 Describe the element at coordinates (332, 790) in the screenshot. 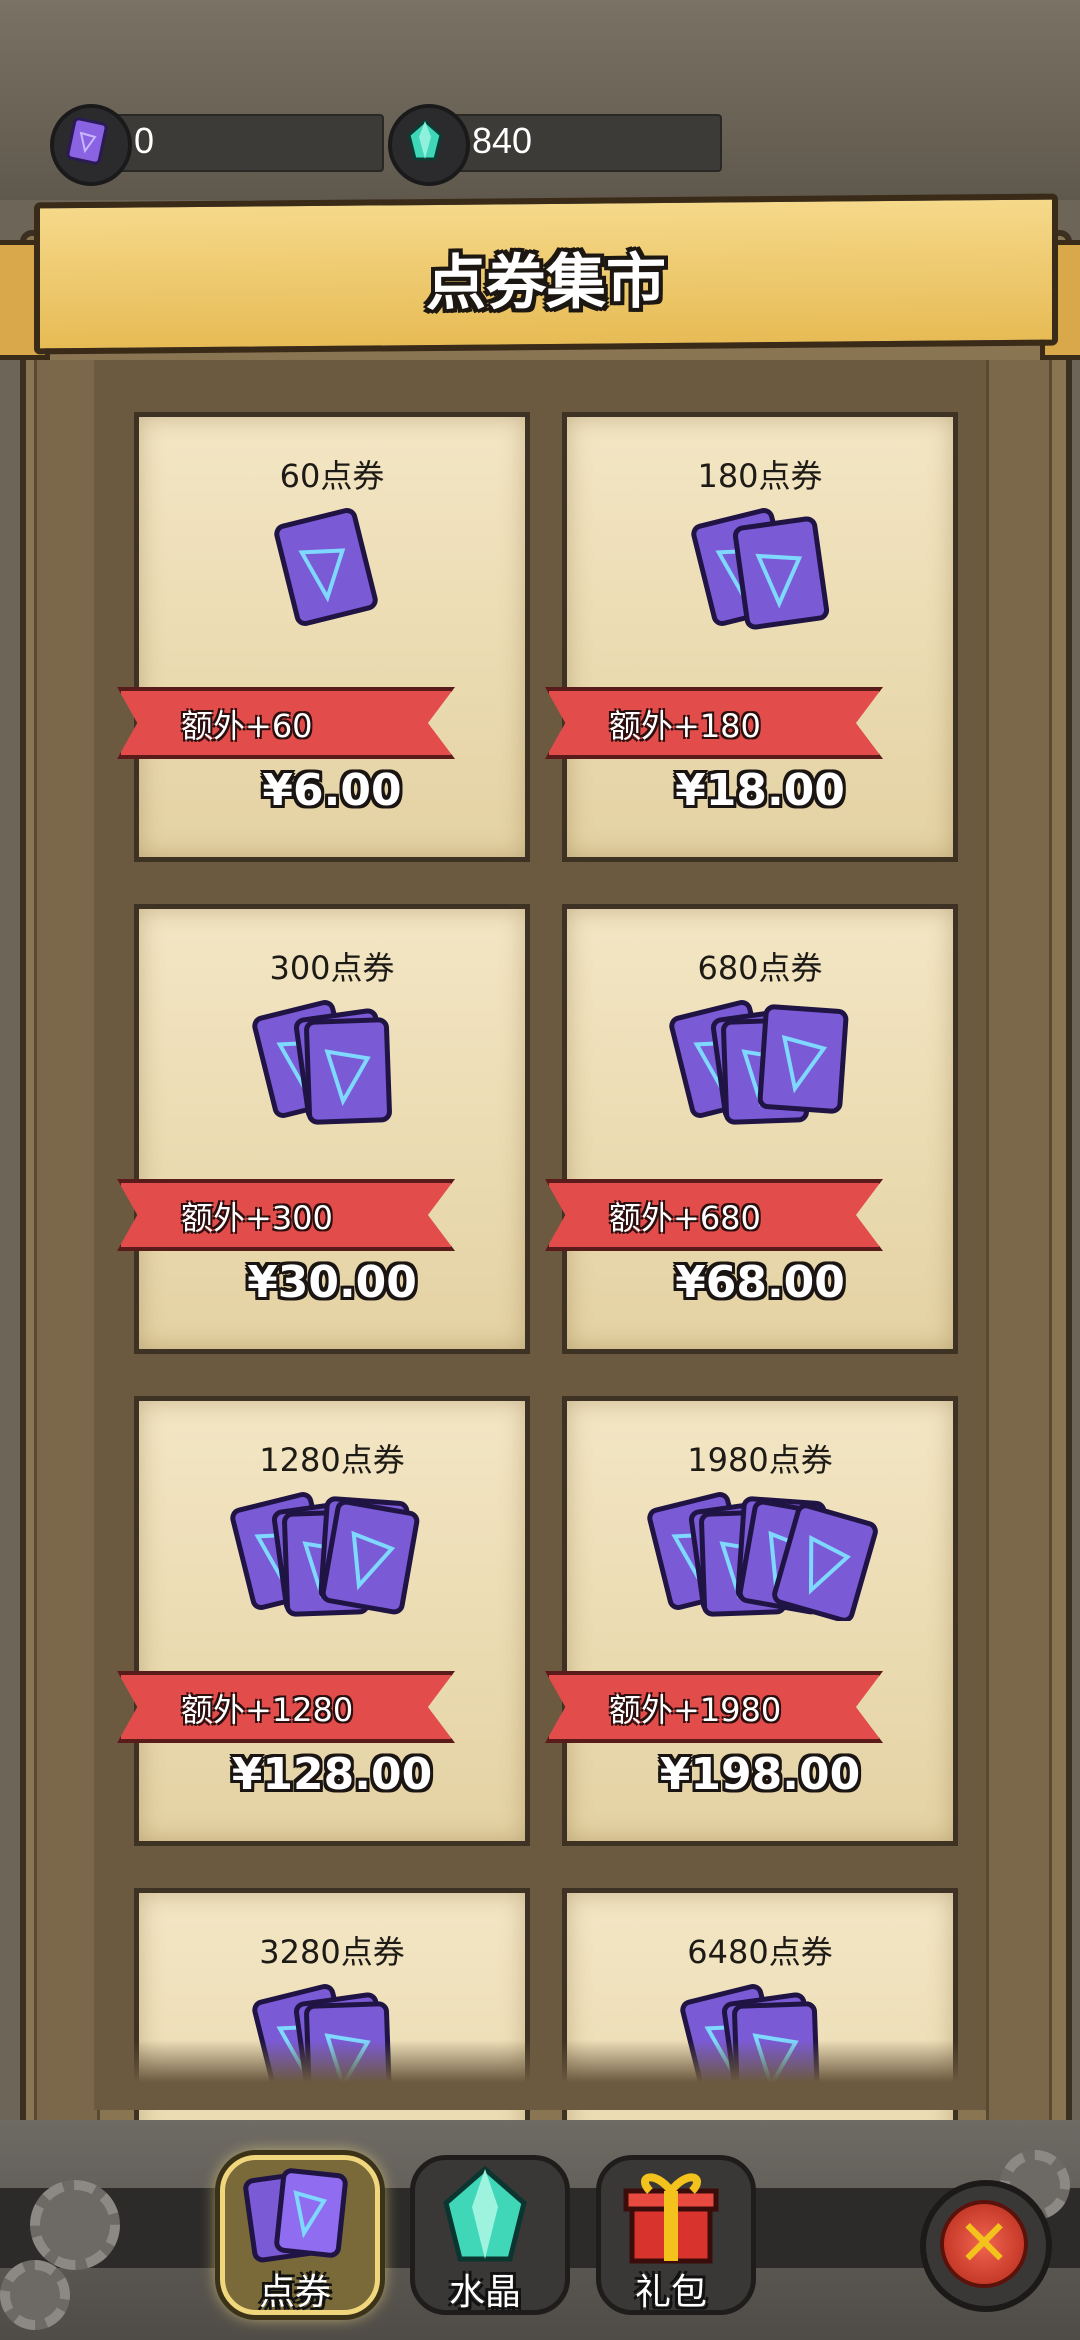

I see `price-label: ¥6.00` at that location.